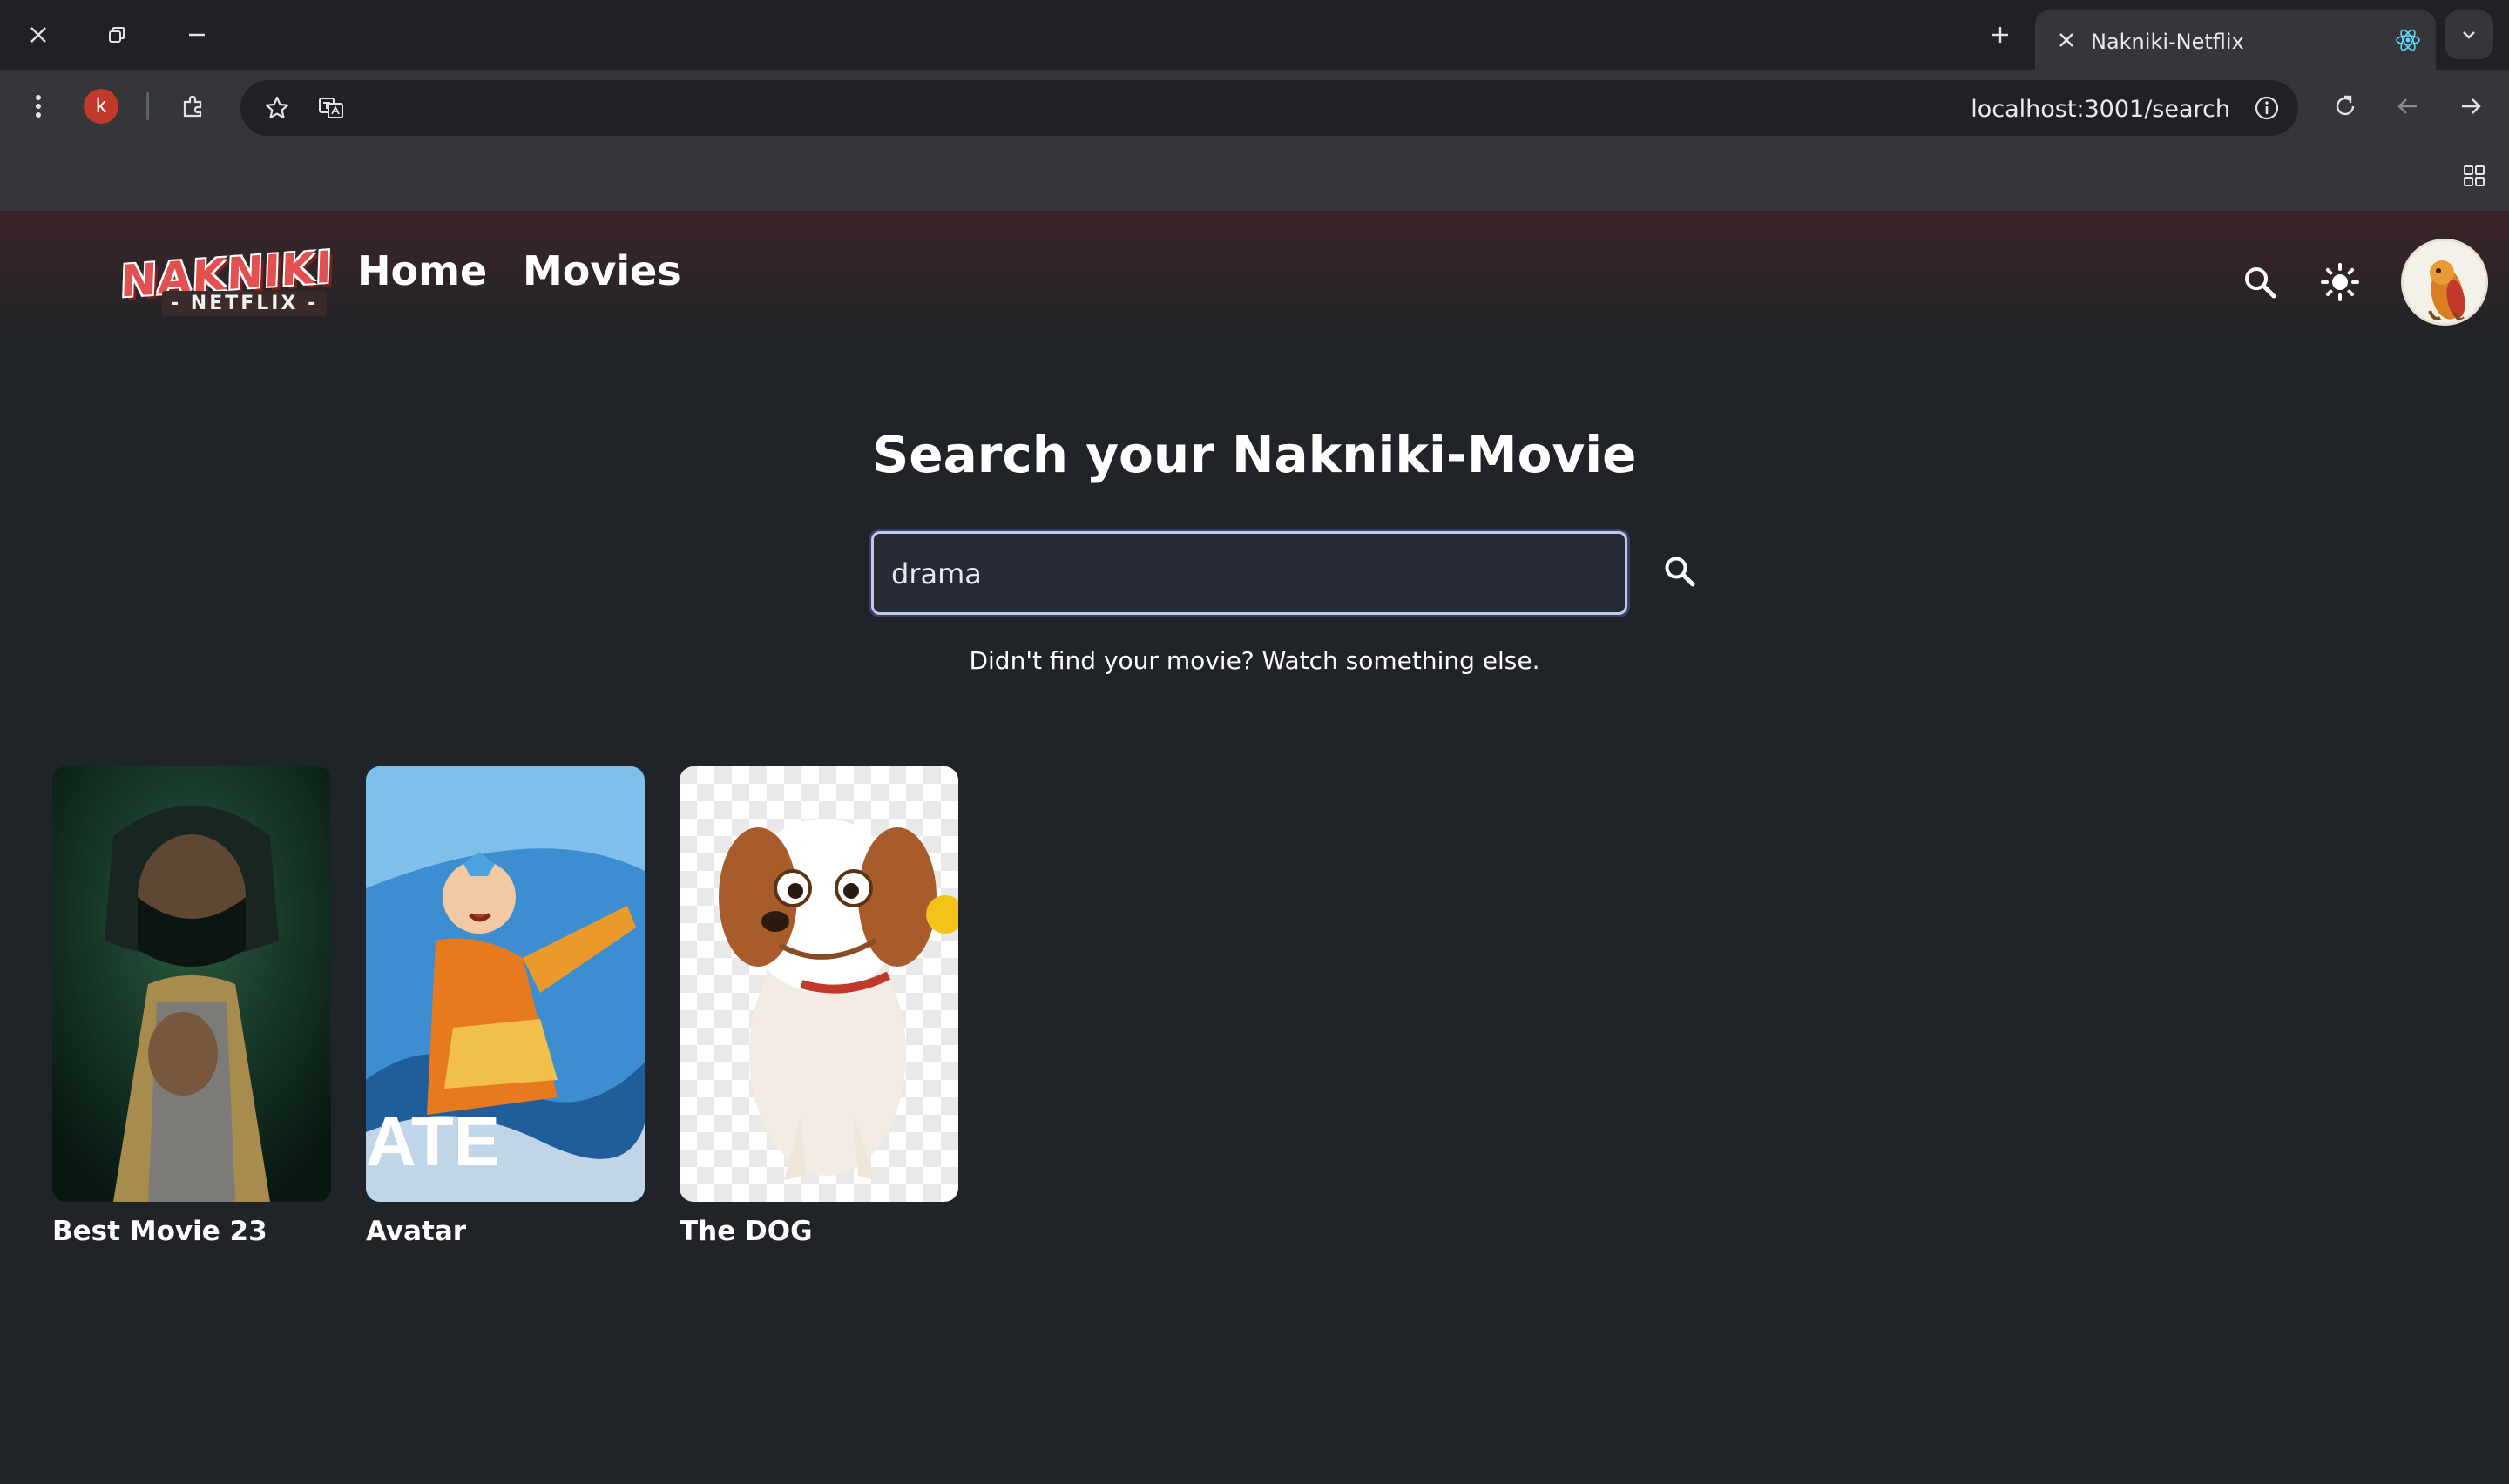 Image resolution: width=2509 pixels, height=1484 pixels. Describe the element at coordinates (2100, 109) in the screenshot. I see `url-text: localhost:3001/search` at that location.